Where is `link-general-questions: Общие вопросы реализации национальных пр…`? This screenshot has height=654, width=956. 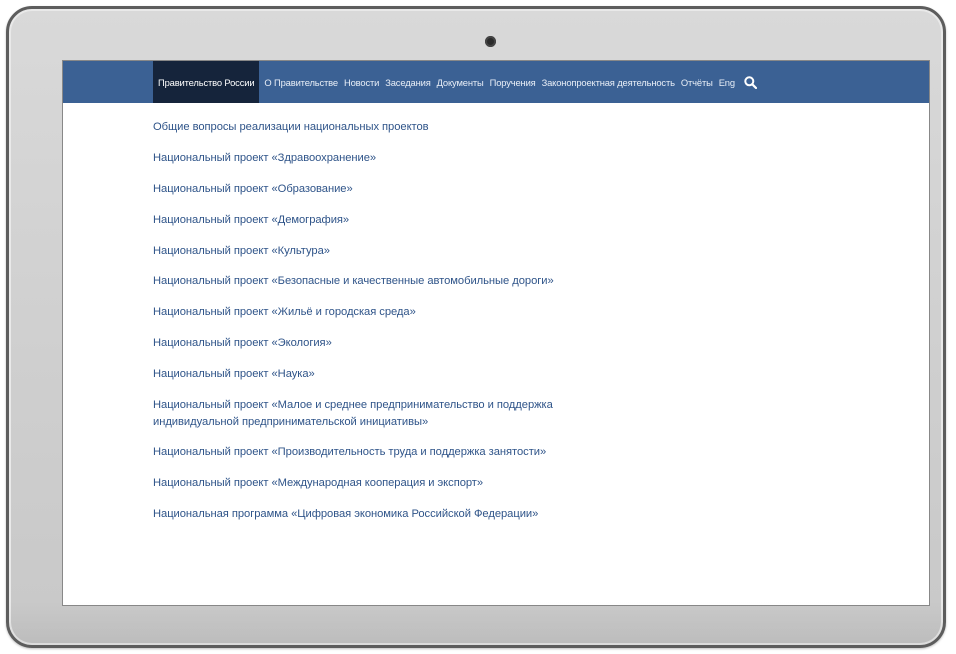
link-general-questions: Общие вопросы реализации национальных пр… is located at coordinates (363, 127).